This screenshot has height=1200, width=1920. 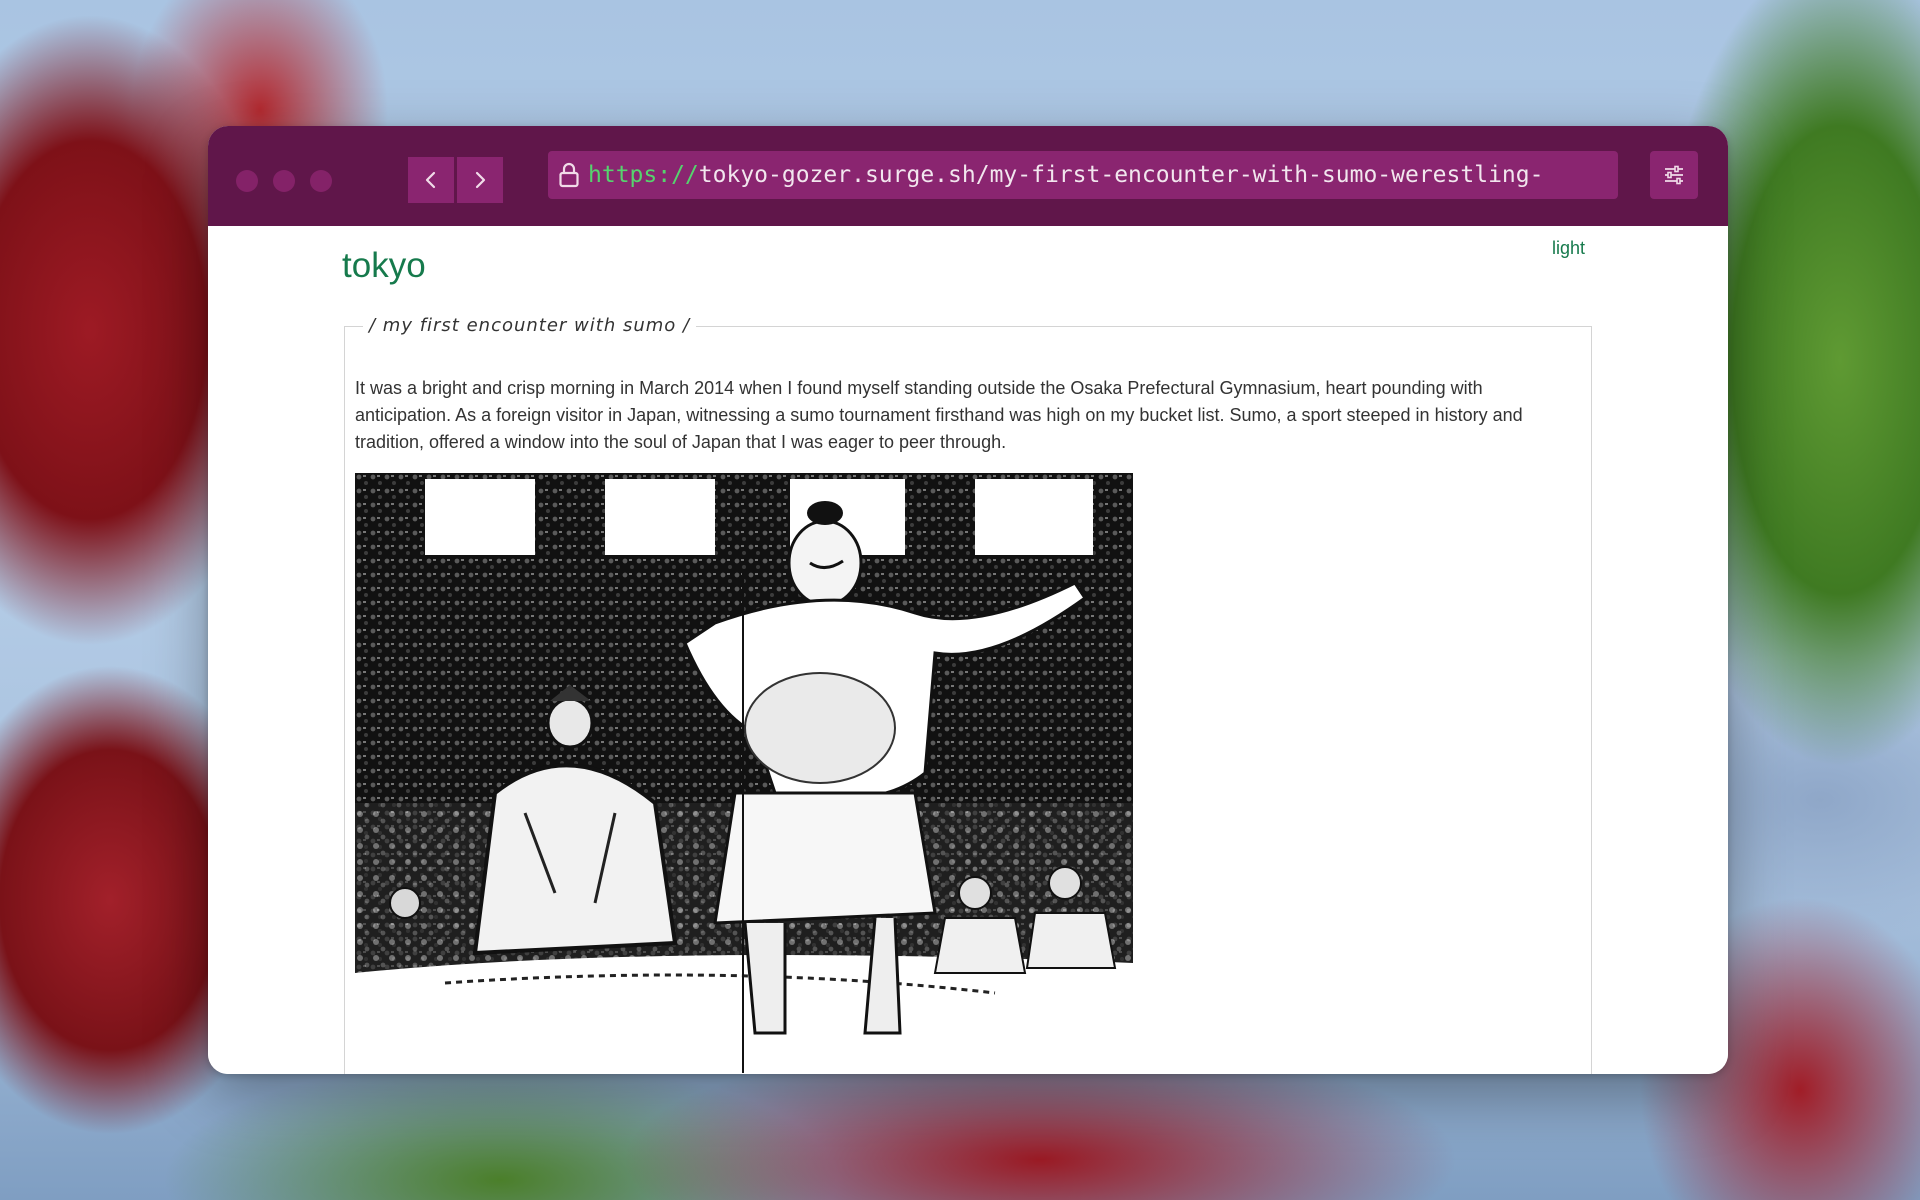 What do you see at coordinates (1568, 248) in the screenshot?
I see `theme-toggle-link: light` at bounding box center [1568, 248].